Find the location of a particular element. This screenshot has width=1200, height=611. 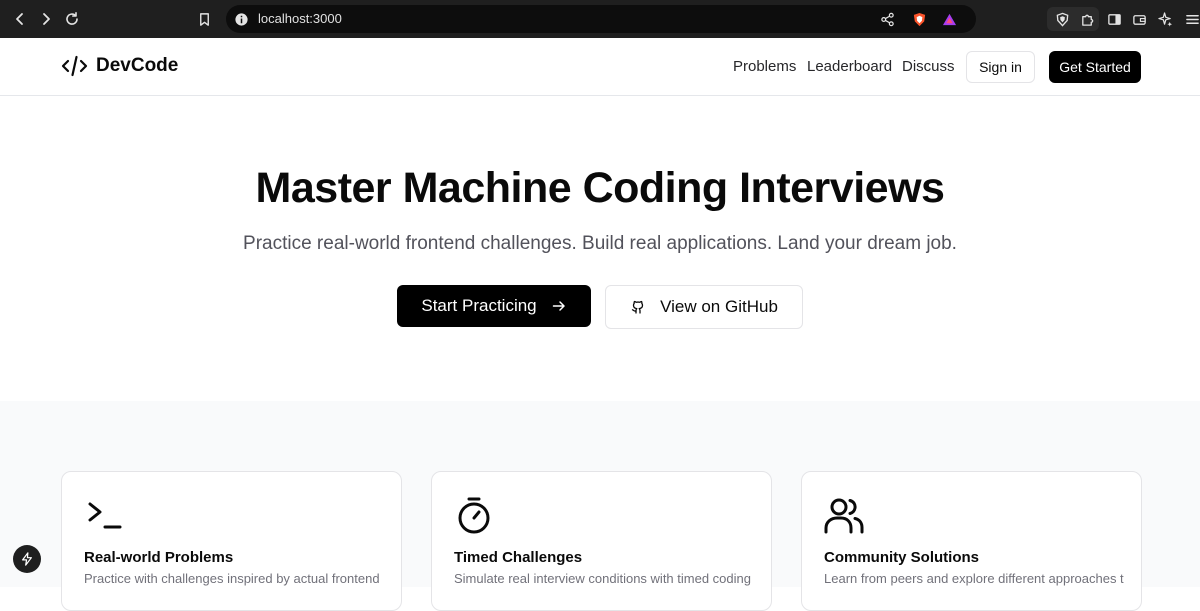

github-icon is located at coordinates (638, 307).